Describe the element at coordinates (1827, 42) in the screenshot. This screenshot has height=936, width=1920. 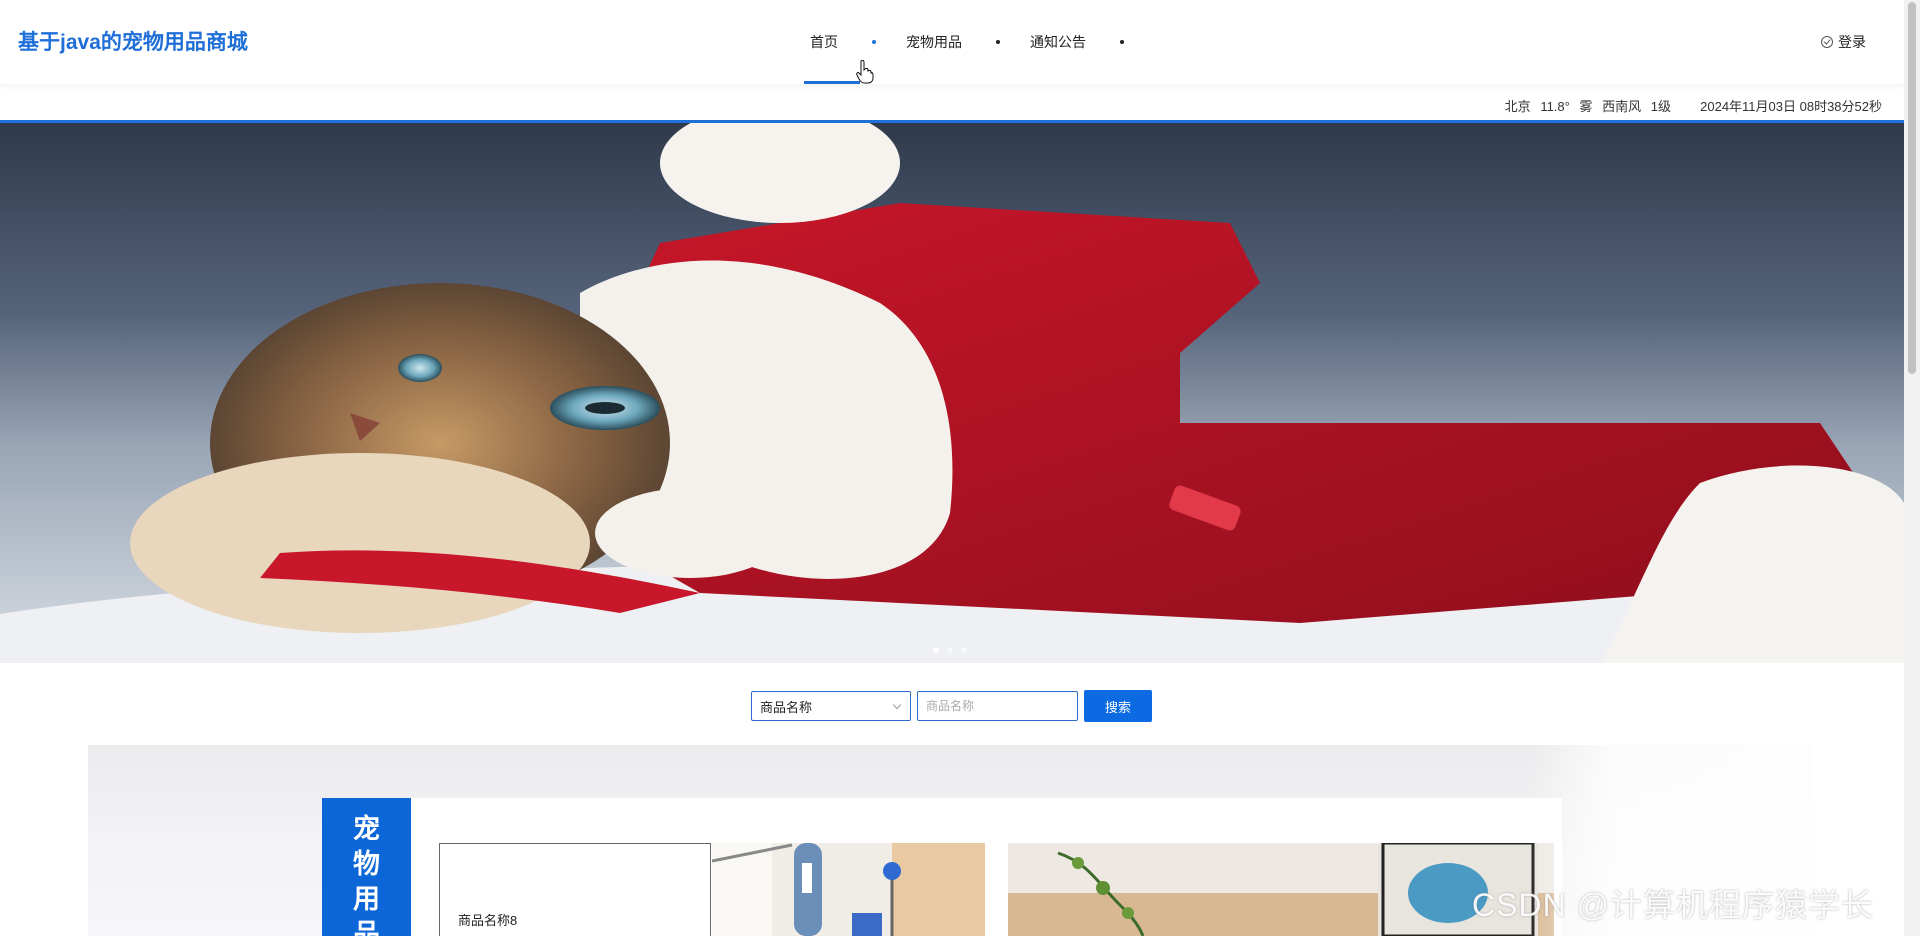
I see `check-circle-icon` at that location.